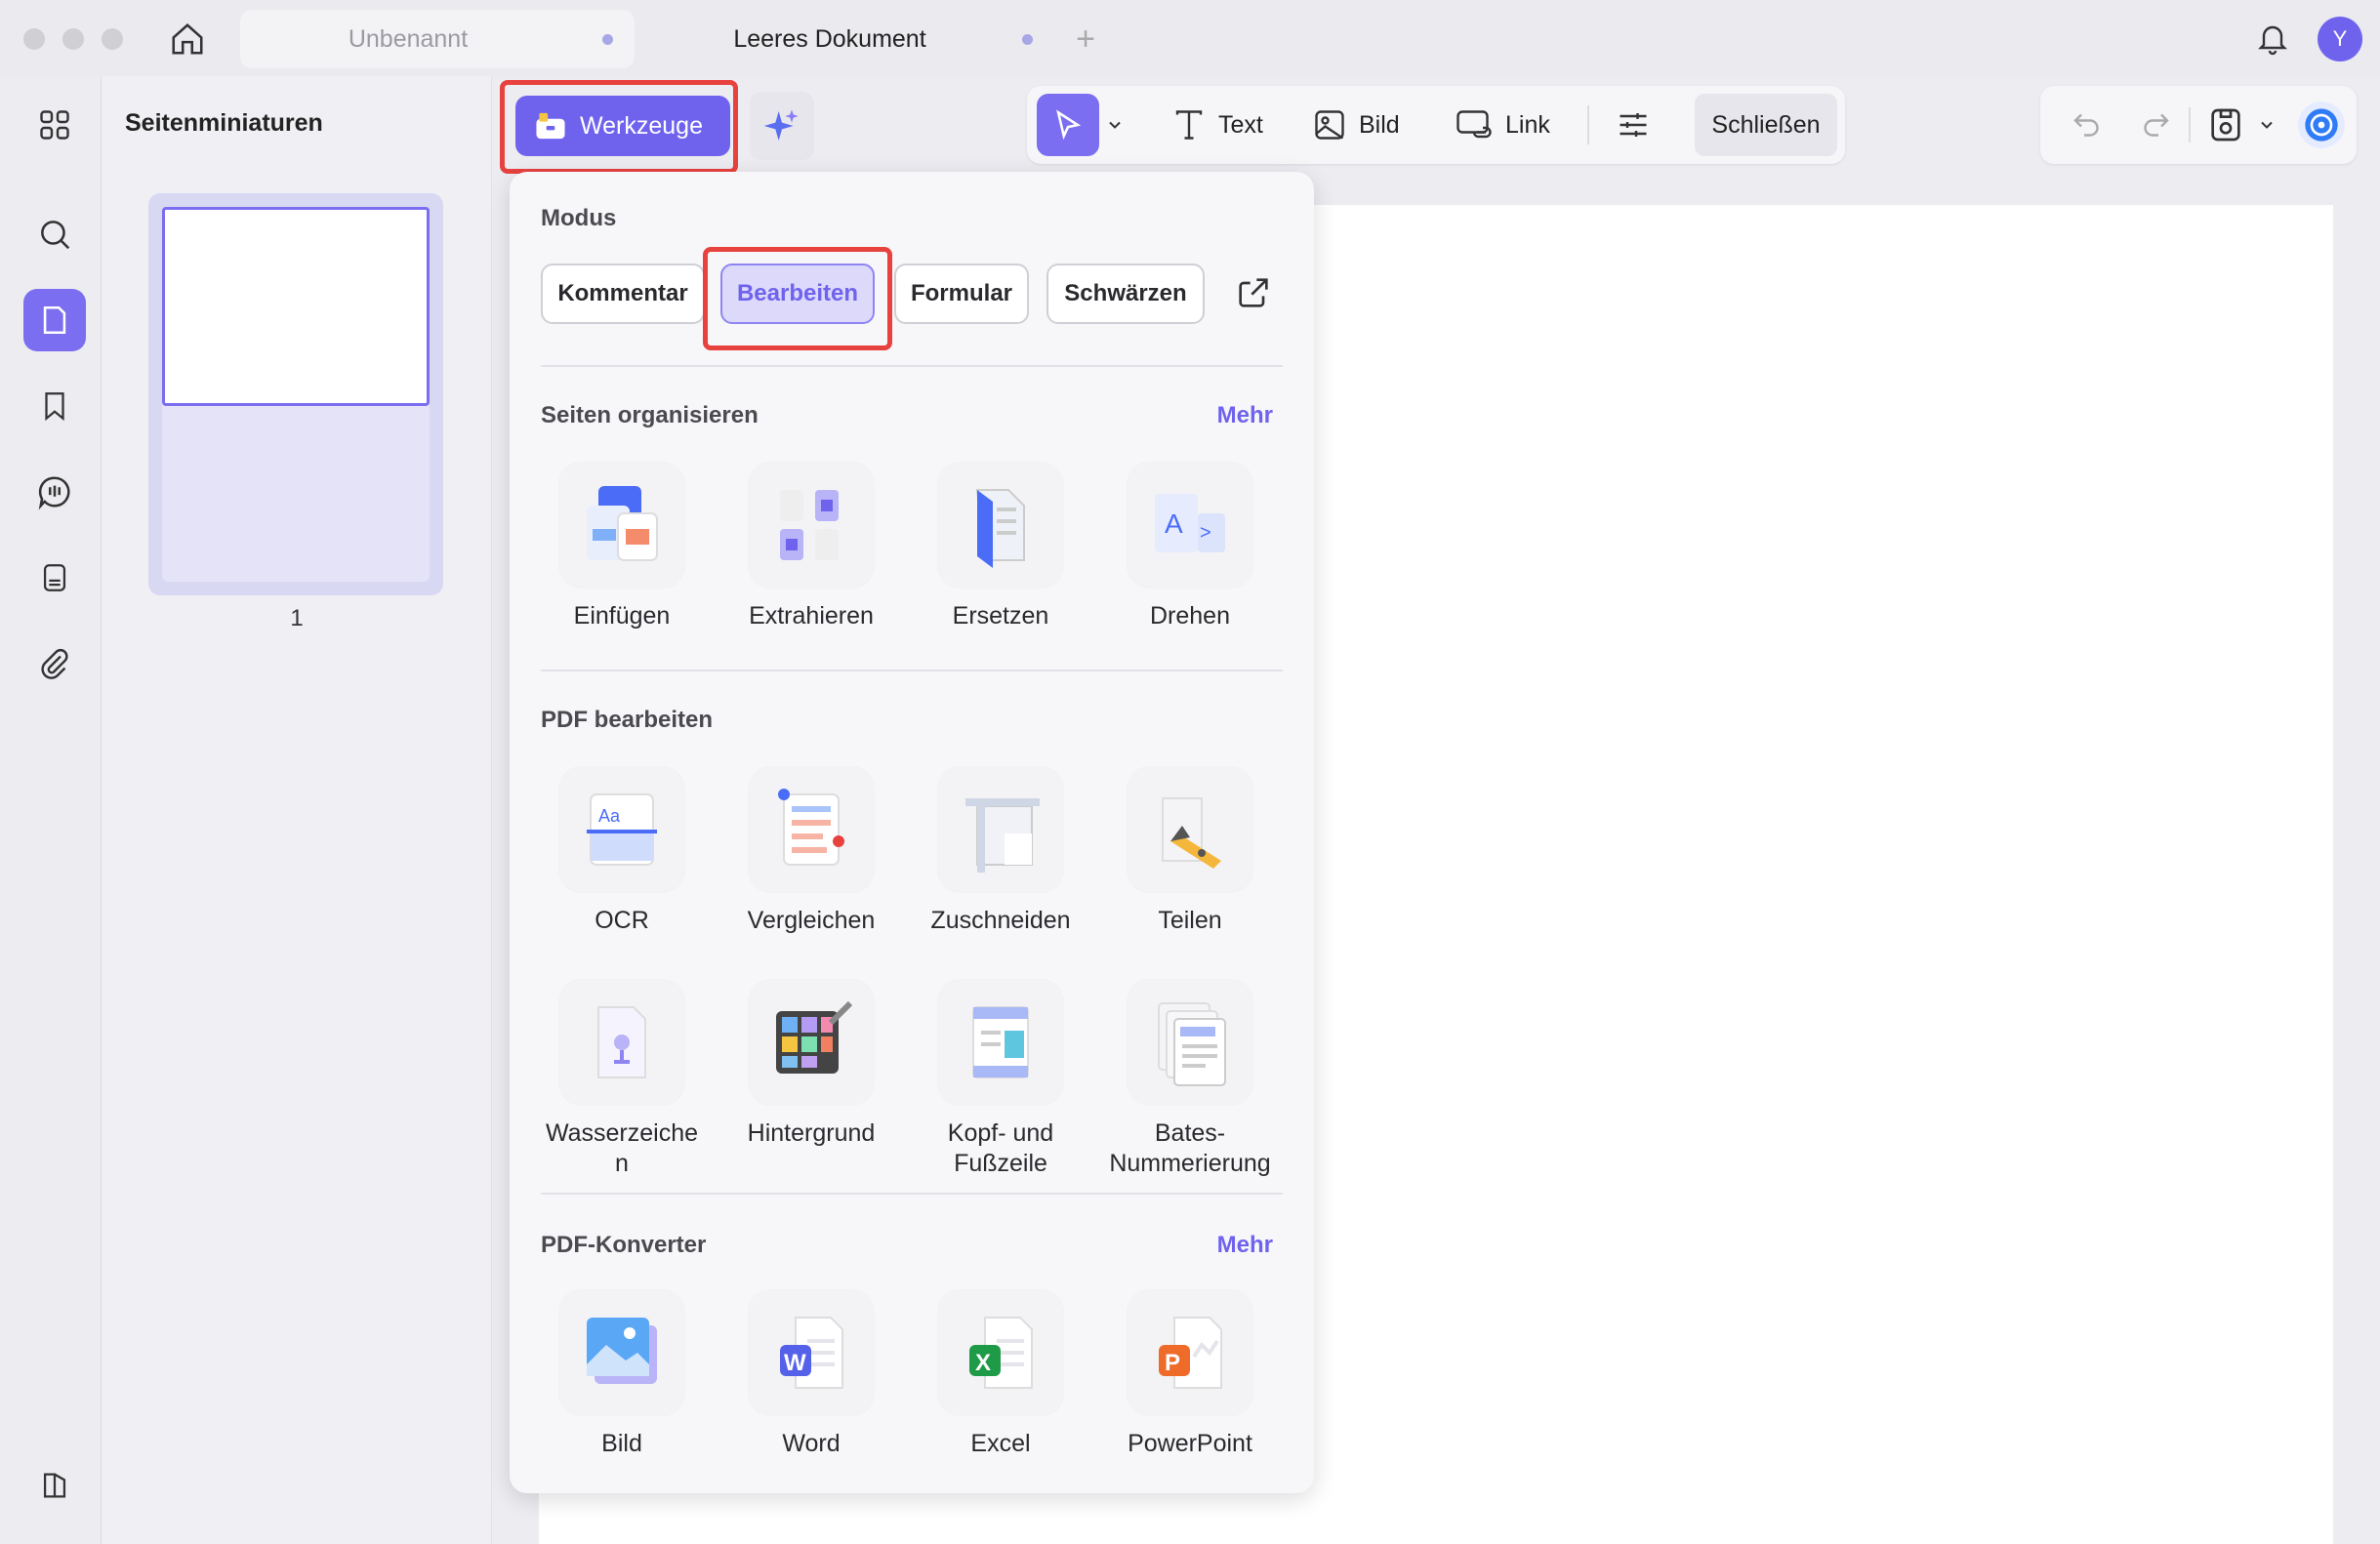 The width and height of the screenshot is (2380, 1544). What do you see at coordinates (912, 366) in the screenshot?
I see `section-divider` at bounding box center [912, 366].